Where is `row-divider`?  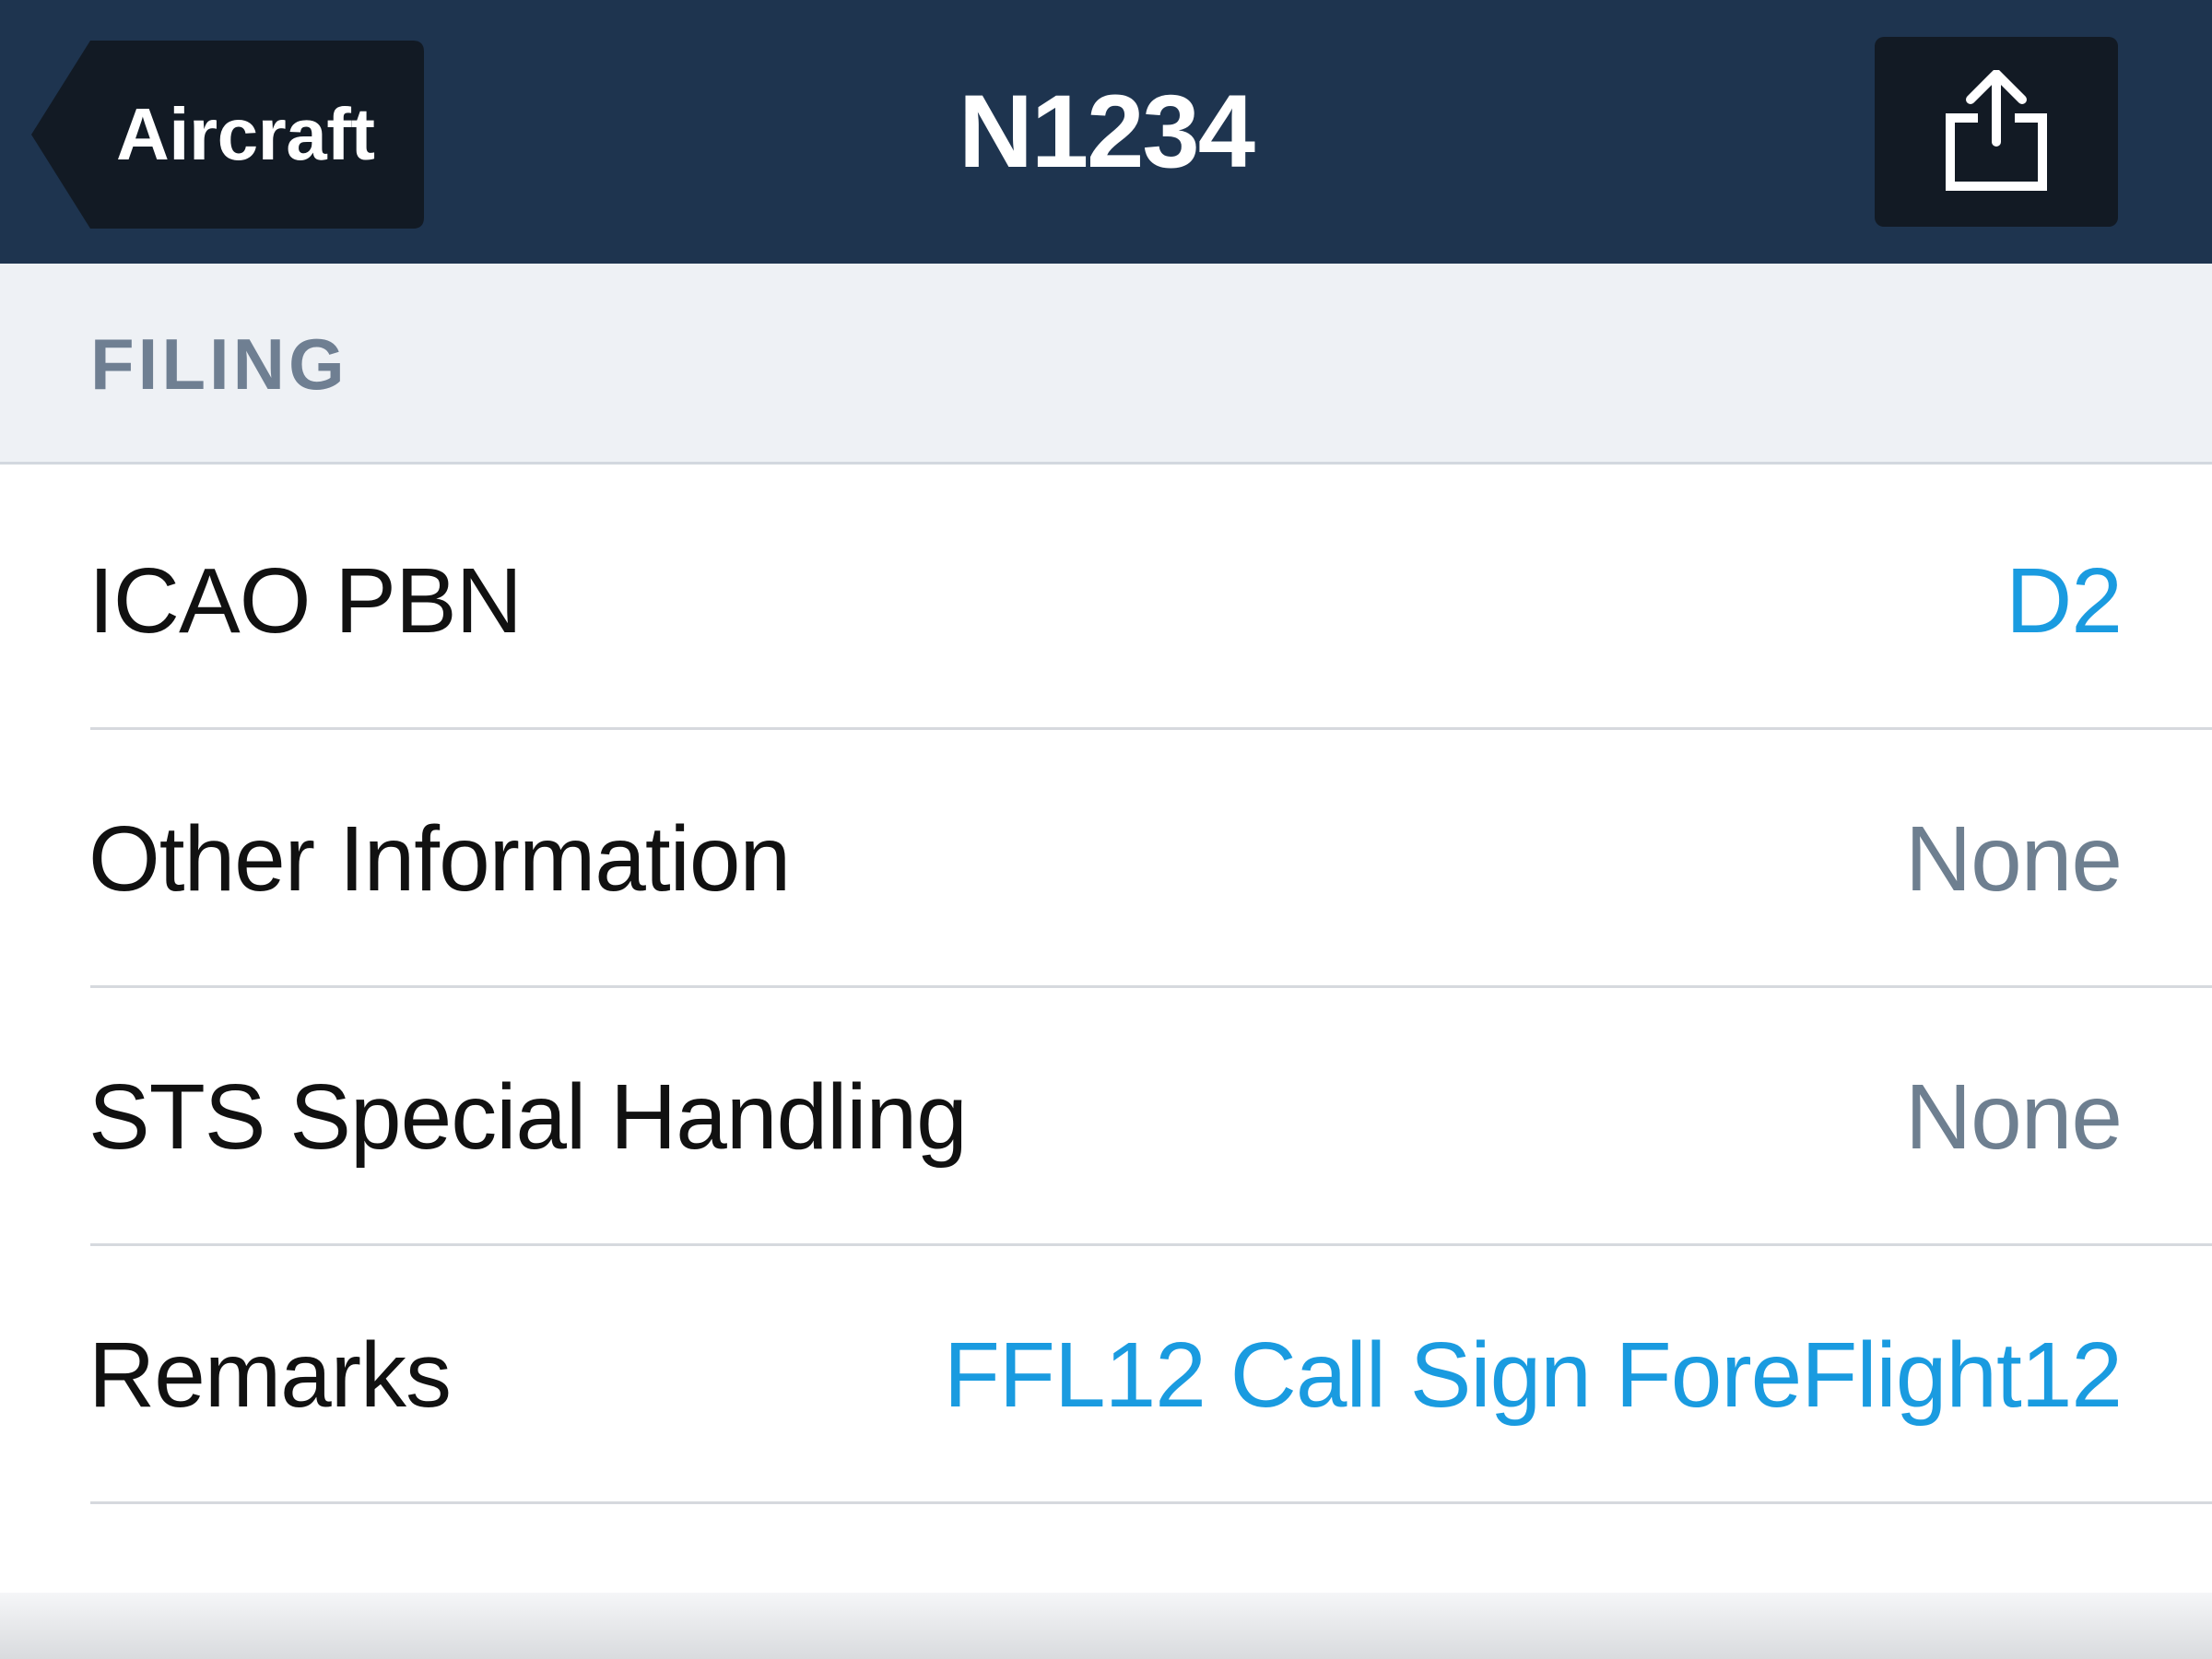
row-divider is located at coordinates (1151, 1502).